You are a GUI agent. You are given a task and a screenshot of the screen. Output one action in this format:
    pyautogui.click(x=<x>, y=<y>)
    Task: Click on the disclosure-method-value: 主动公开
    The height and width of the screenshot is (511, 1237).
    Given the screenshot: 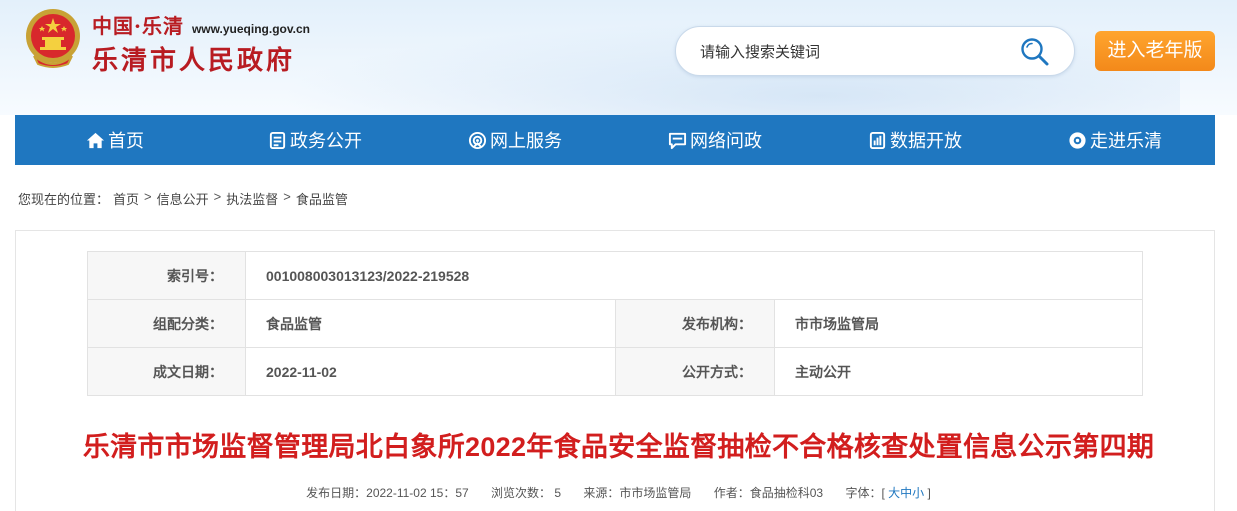 What is the action you would take?
    pyautogui.click(x=958, y=371)
    